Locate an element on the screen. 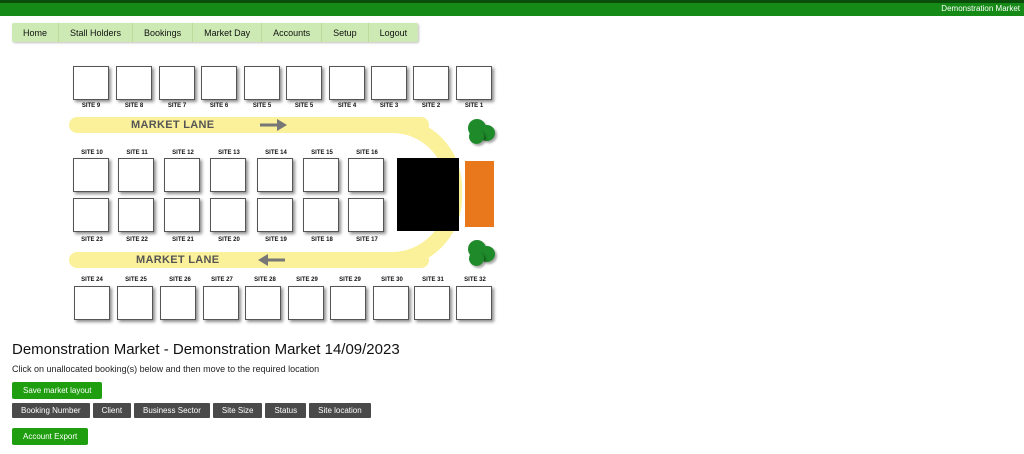  site-label: SITE 31 is located at coordinates (433, 280).